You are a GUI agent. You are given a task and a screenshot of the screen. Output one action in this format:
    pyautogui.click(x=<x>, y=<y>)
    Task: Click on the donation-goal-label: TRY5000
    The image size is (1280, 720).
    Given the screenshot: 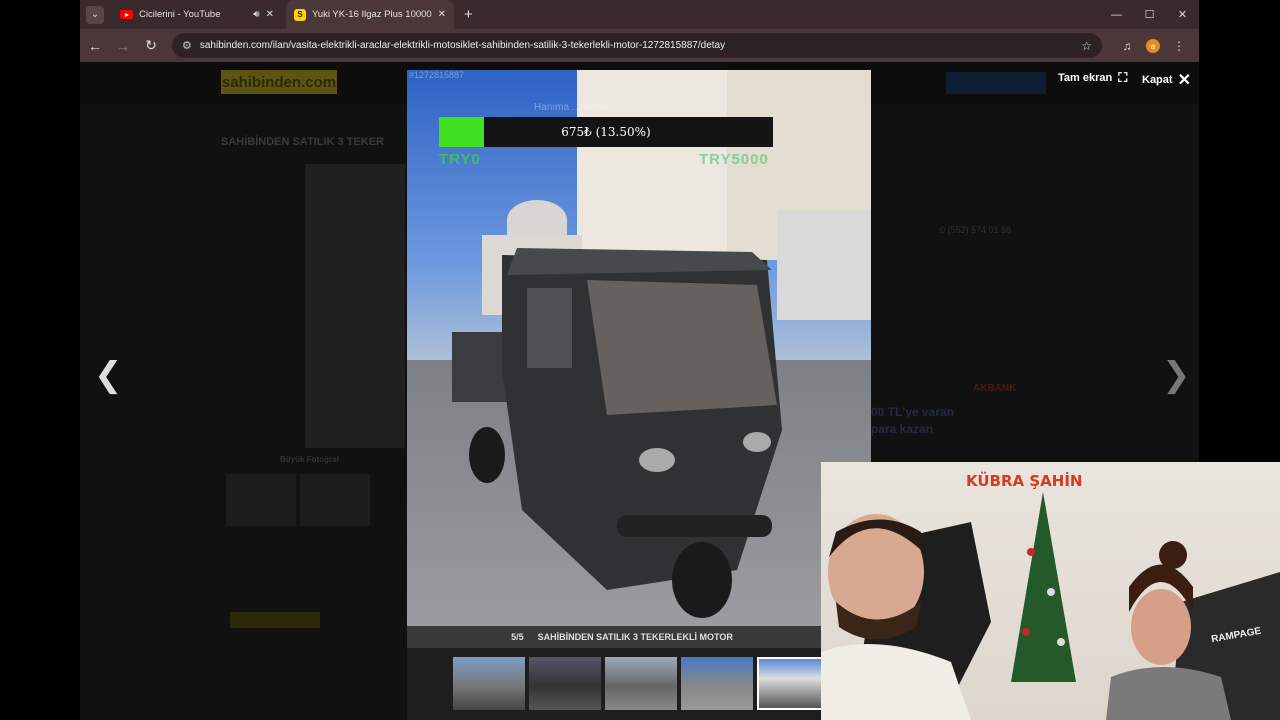 What is the action you would take?
    pyautogui.click(x=734, y=159)
    